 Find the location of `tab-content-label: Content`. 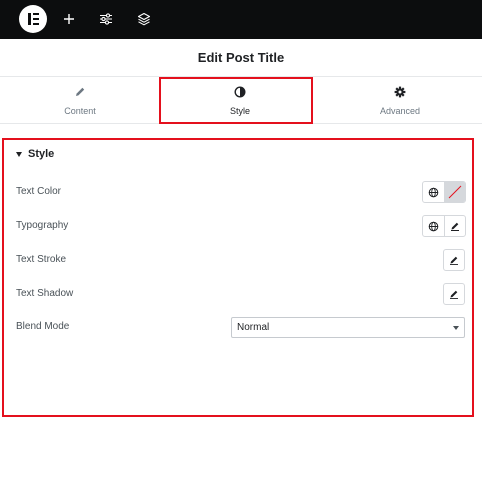

tab-content-label: Content is located at coordinates (80, 111).